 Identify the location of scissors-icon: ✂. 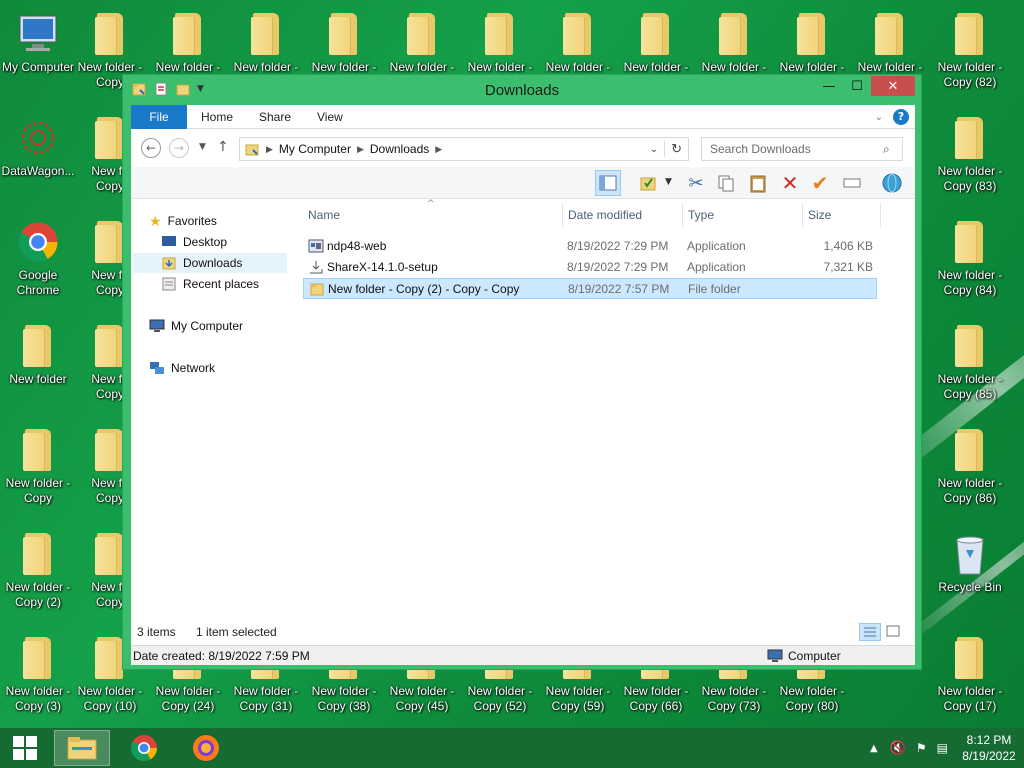
(696, 183).